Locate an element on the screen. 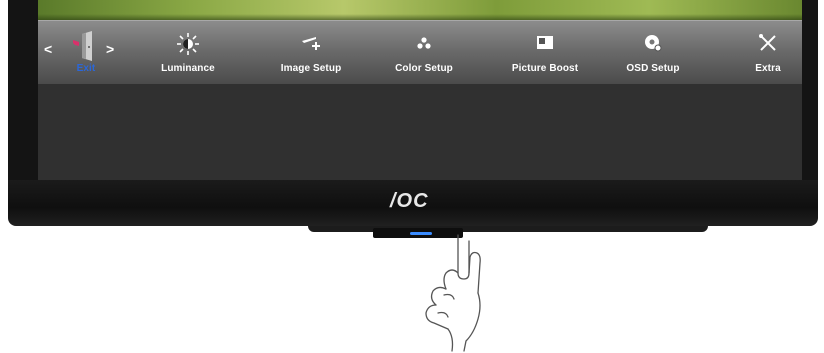 The image size is (824, 353). brightness-icon is located at coordinates (188, 46).